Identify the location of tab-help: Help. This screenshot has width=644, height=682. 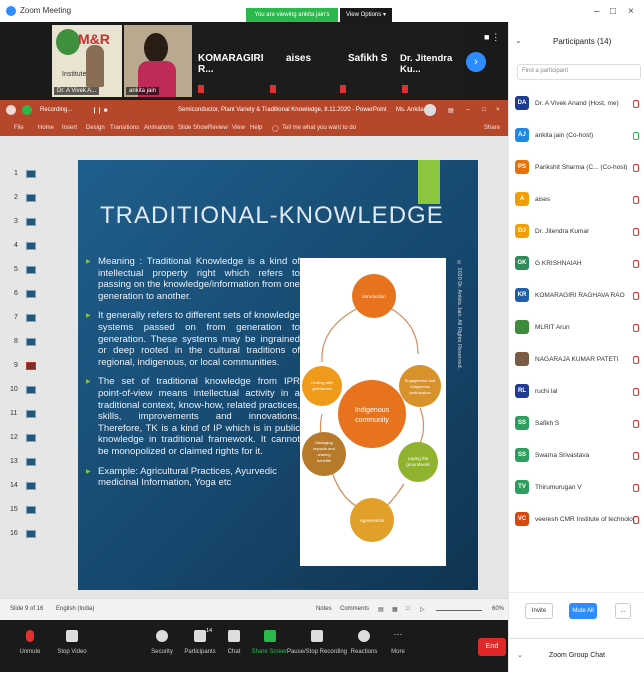
(256, 128).